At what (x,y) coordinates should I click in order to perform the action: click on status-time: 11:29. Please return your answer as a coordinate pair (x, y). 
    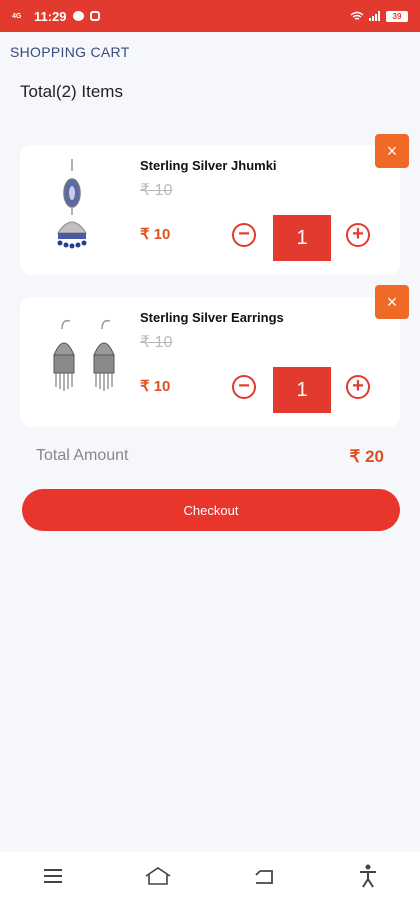
    Looking at the image, I should click on (50, 16).